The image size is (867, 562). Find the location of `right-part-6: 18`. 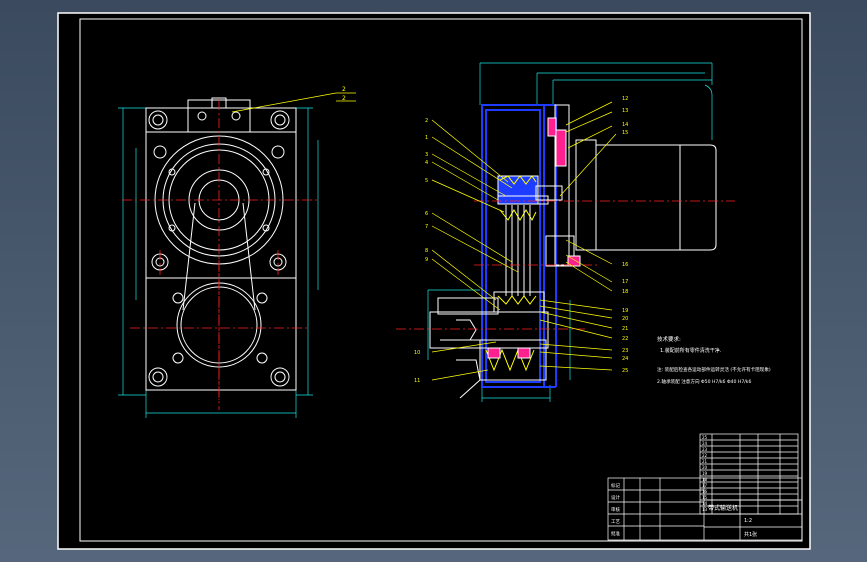

right-part-6: 18 is located at coordinates (625, 292).